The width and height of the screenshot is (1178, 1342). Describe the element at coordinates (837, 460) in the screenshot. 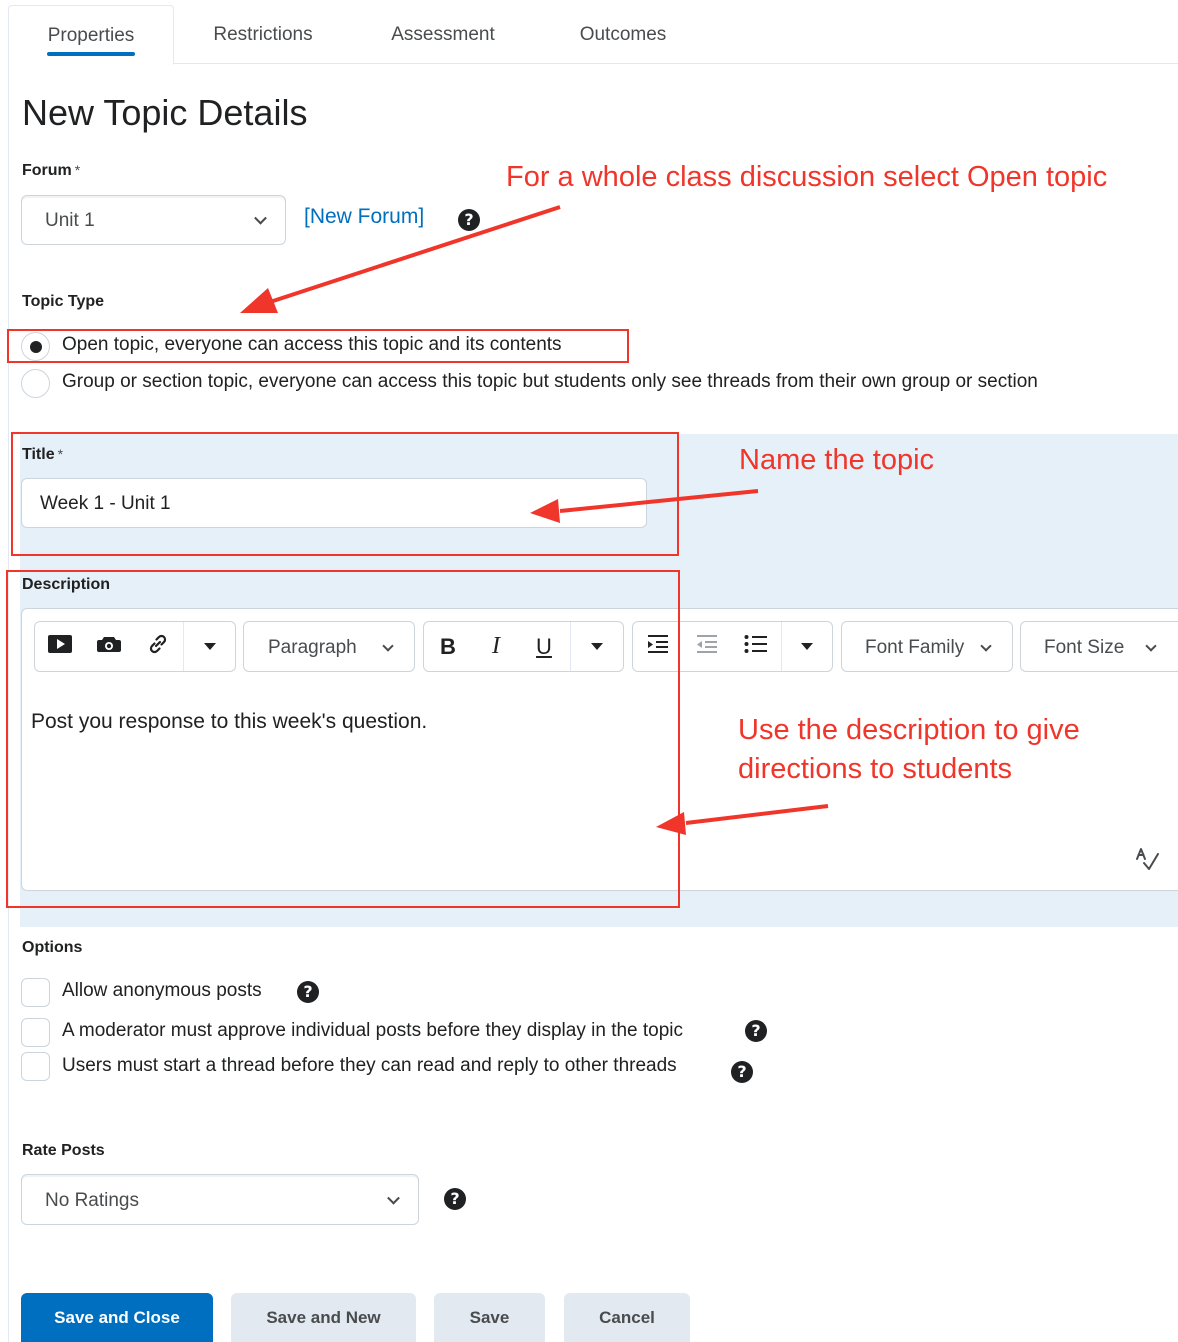

I see `annotation-name-topic: Name the topic` at that location.